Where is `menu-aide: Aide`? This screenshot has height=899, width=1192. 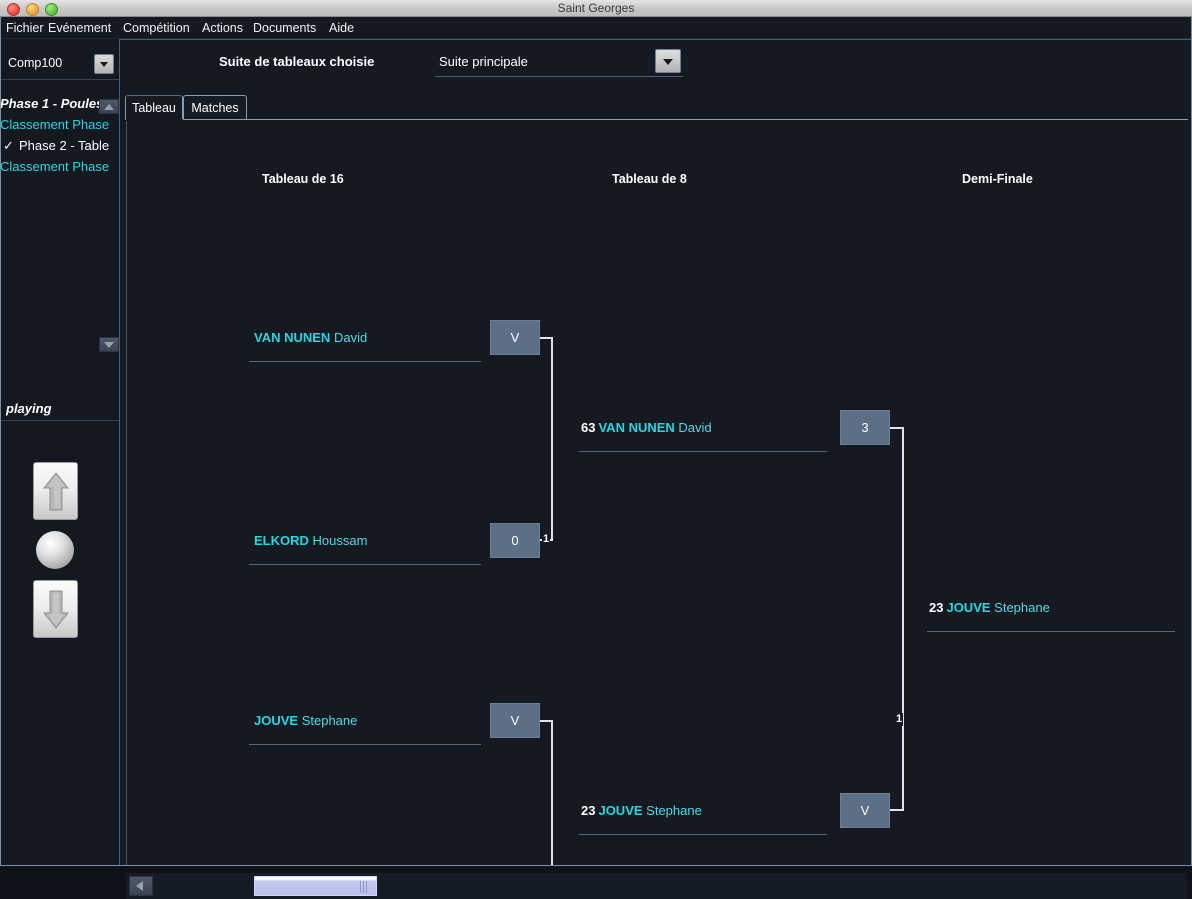
menu-aide: Aide is located at coordinates (341, 28).